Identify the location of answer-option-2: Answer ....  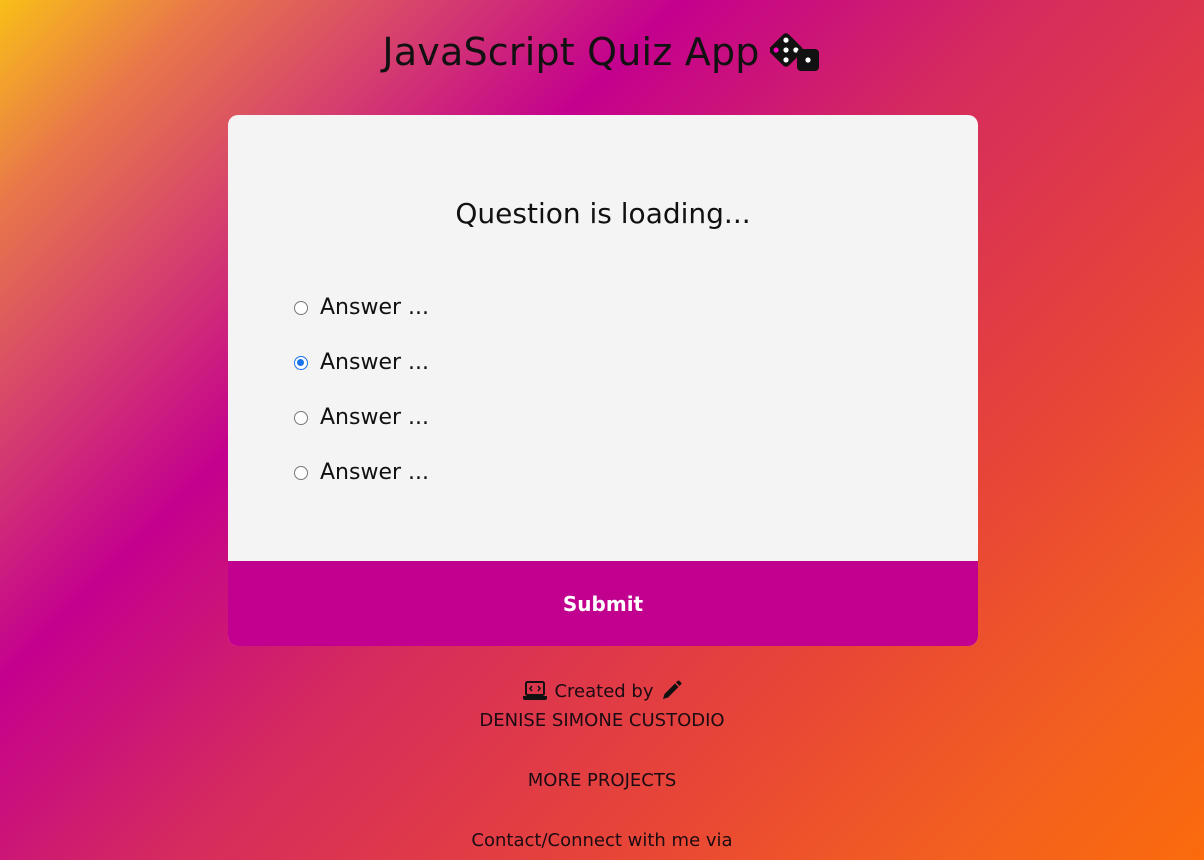
(361, 362).